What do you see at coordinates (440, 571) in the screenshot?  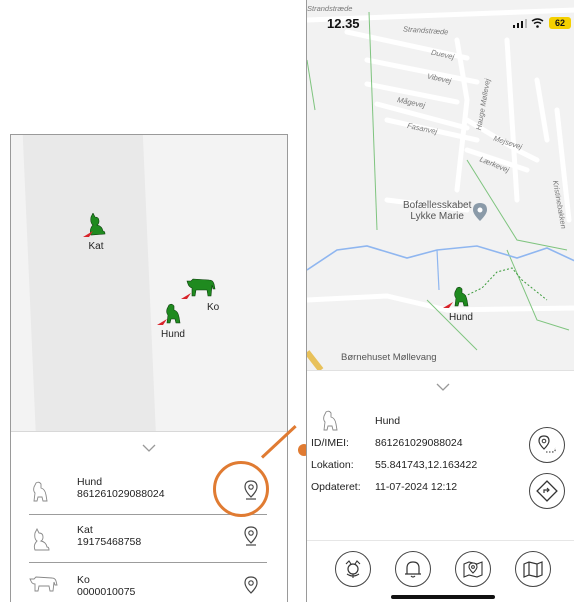 I see `bottom-tab-bar` at bounding box center [440, 571].